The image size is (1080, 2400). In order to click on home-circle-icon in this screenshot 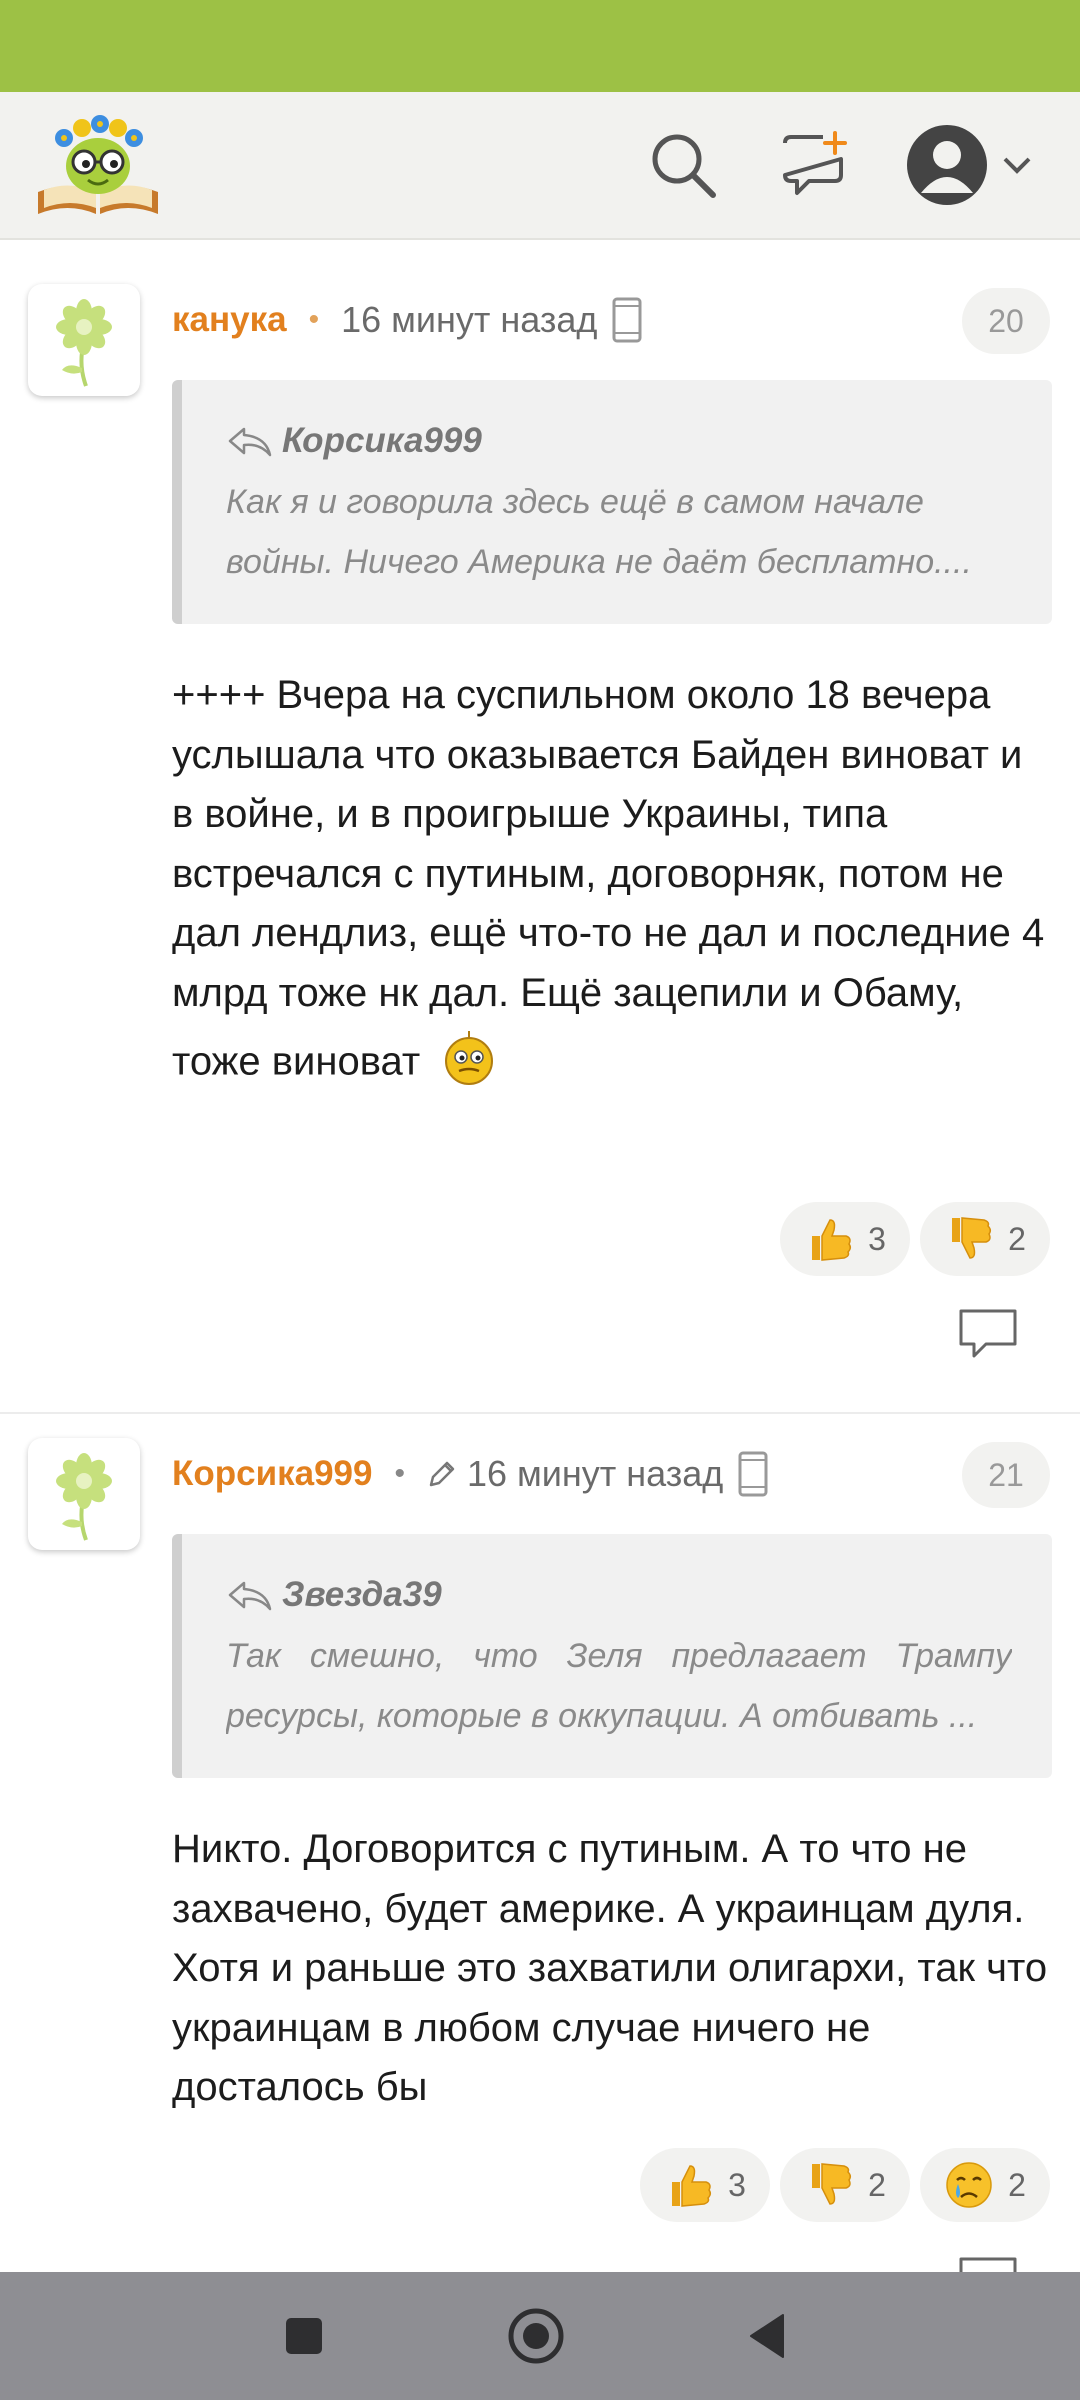, I will do `click(536, 2336)`.